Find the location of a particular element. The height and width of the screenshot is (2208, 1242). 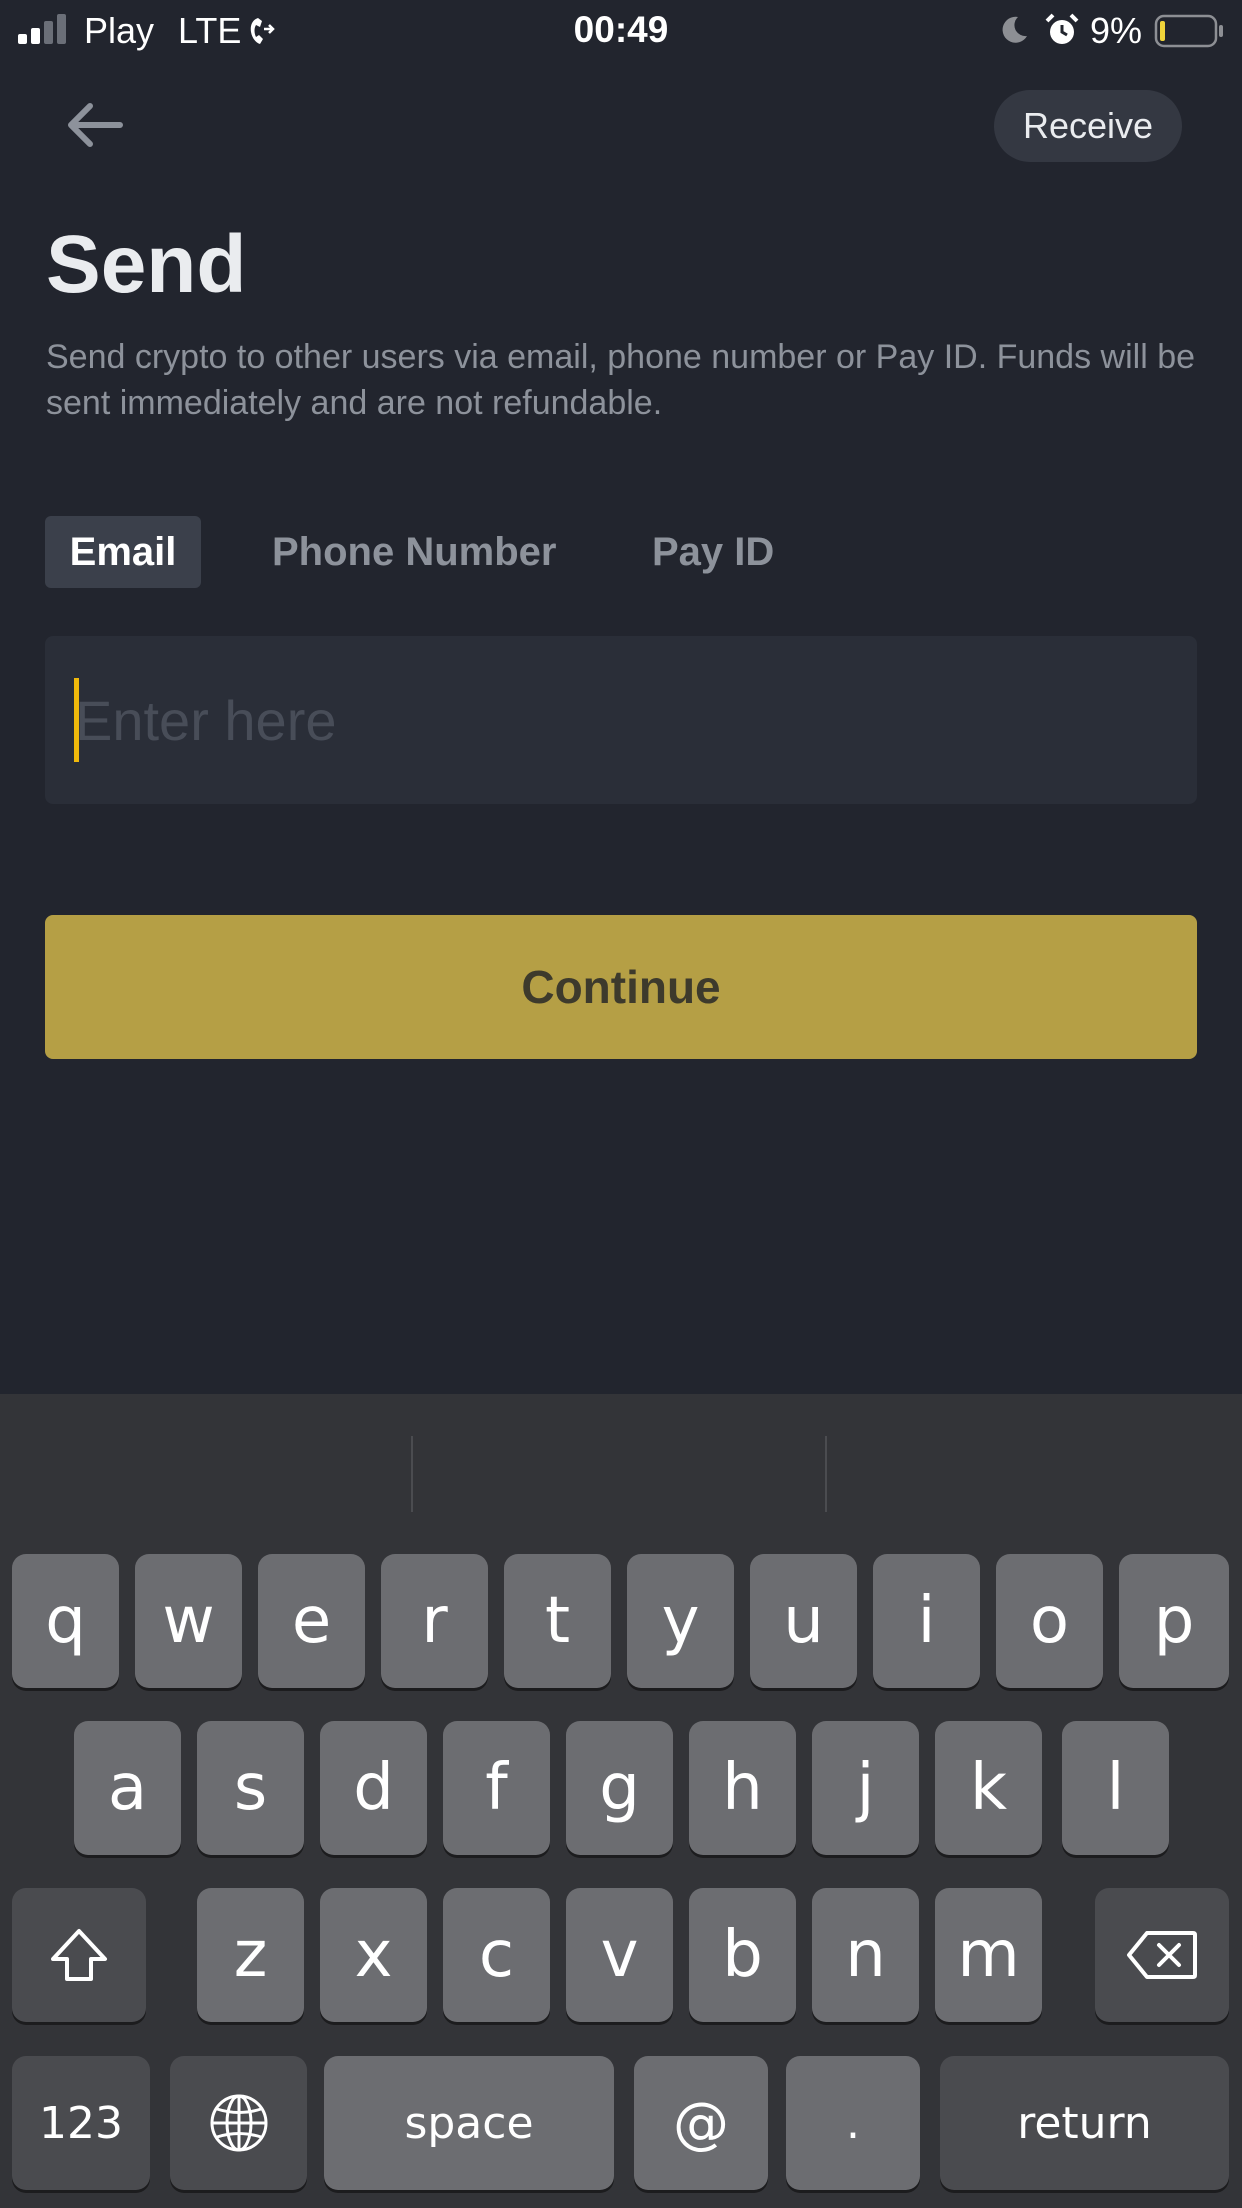

key-b: b is located at coordinates (742, 1955).